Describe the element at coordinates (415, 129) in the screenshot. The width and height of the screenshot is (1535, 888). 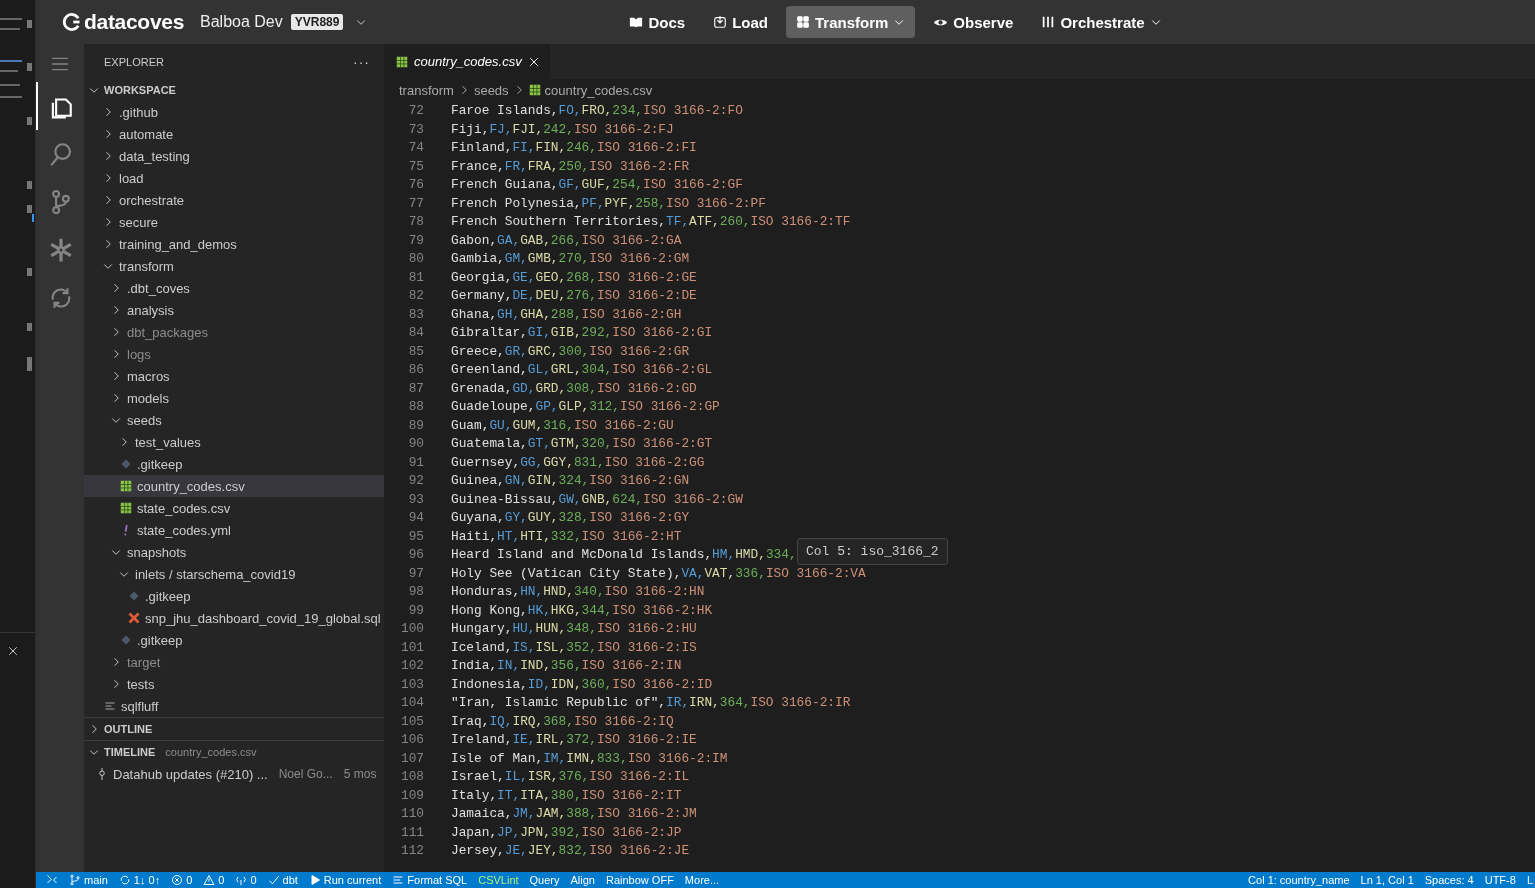
I see `line-number: 73` at that location.